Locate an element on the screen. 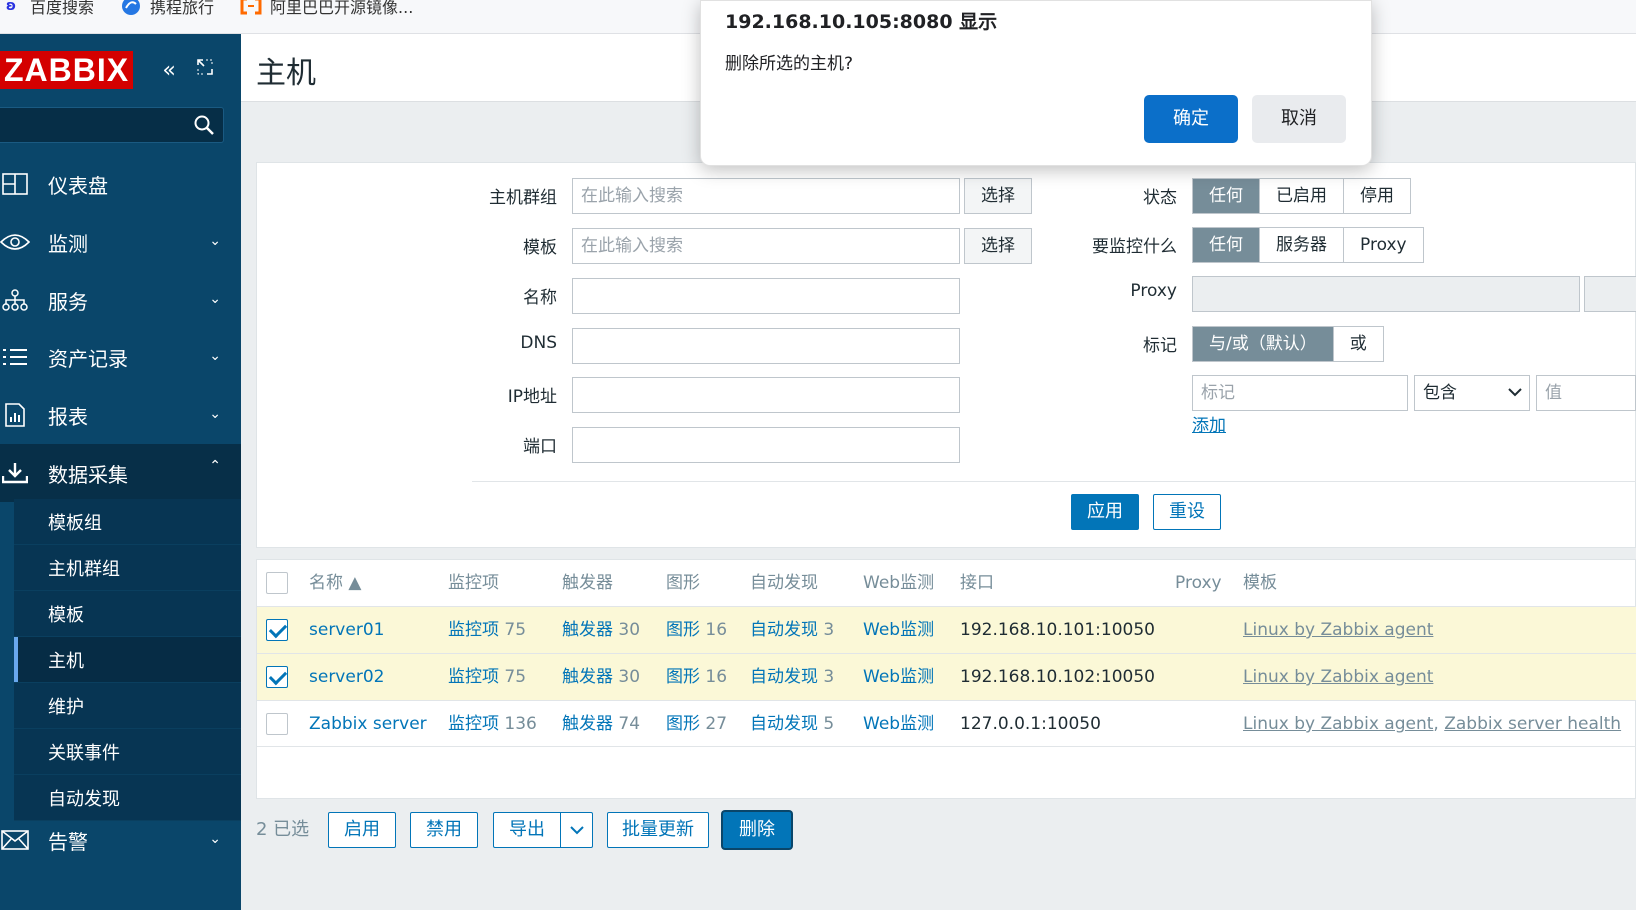 The image size is (1636, 910). zabbix-logo: ZABBIX is located at coordinates (67, 70).